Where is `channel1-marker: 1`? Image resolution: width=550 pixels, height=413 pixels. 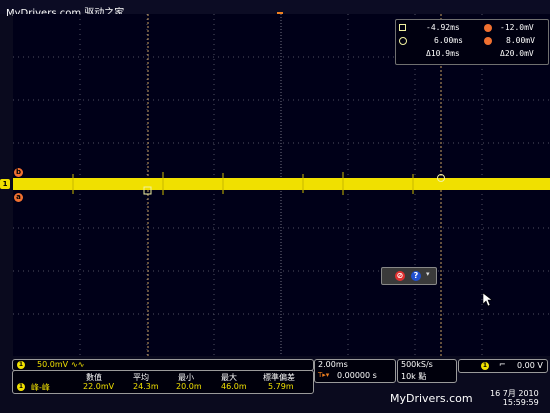
channel1-marker: 1 is located at coordinates (5, 184).